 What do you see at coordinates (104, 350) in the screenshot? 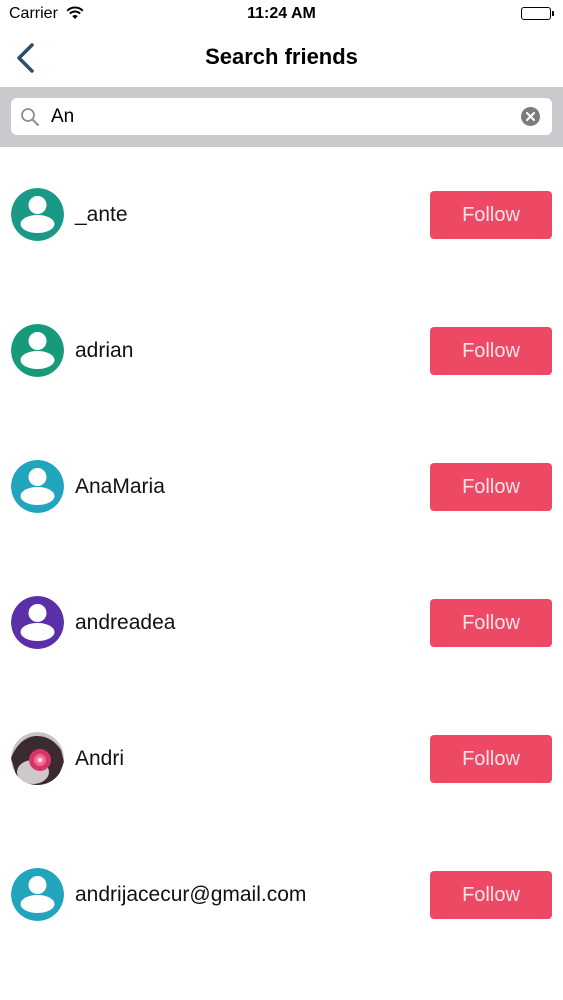
I see `username: adrian` at bounding box center [104, 350].